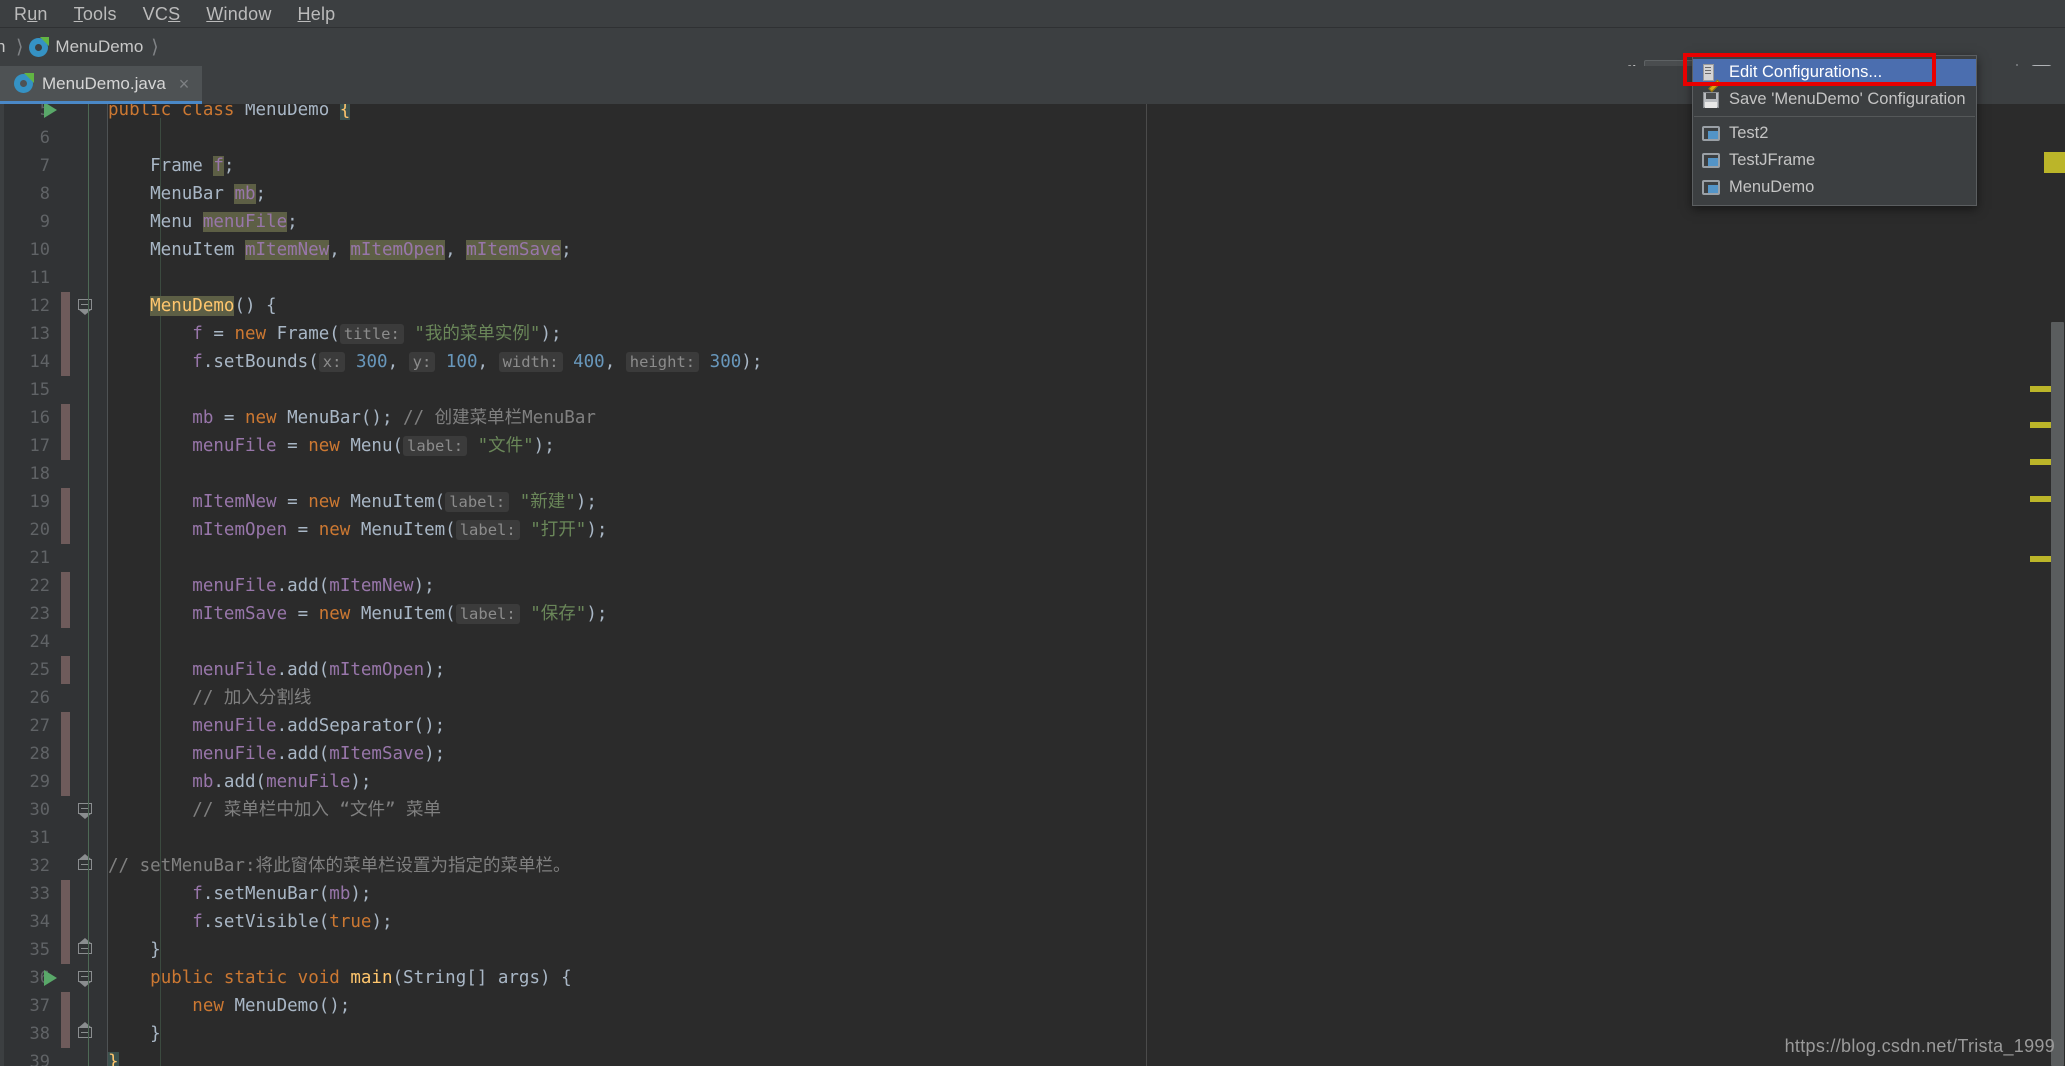  Describe the element at coordinates (87, 47) in the screenshot. I see `breadcrumb-item-menudemo: MenuDemo` at that location.